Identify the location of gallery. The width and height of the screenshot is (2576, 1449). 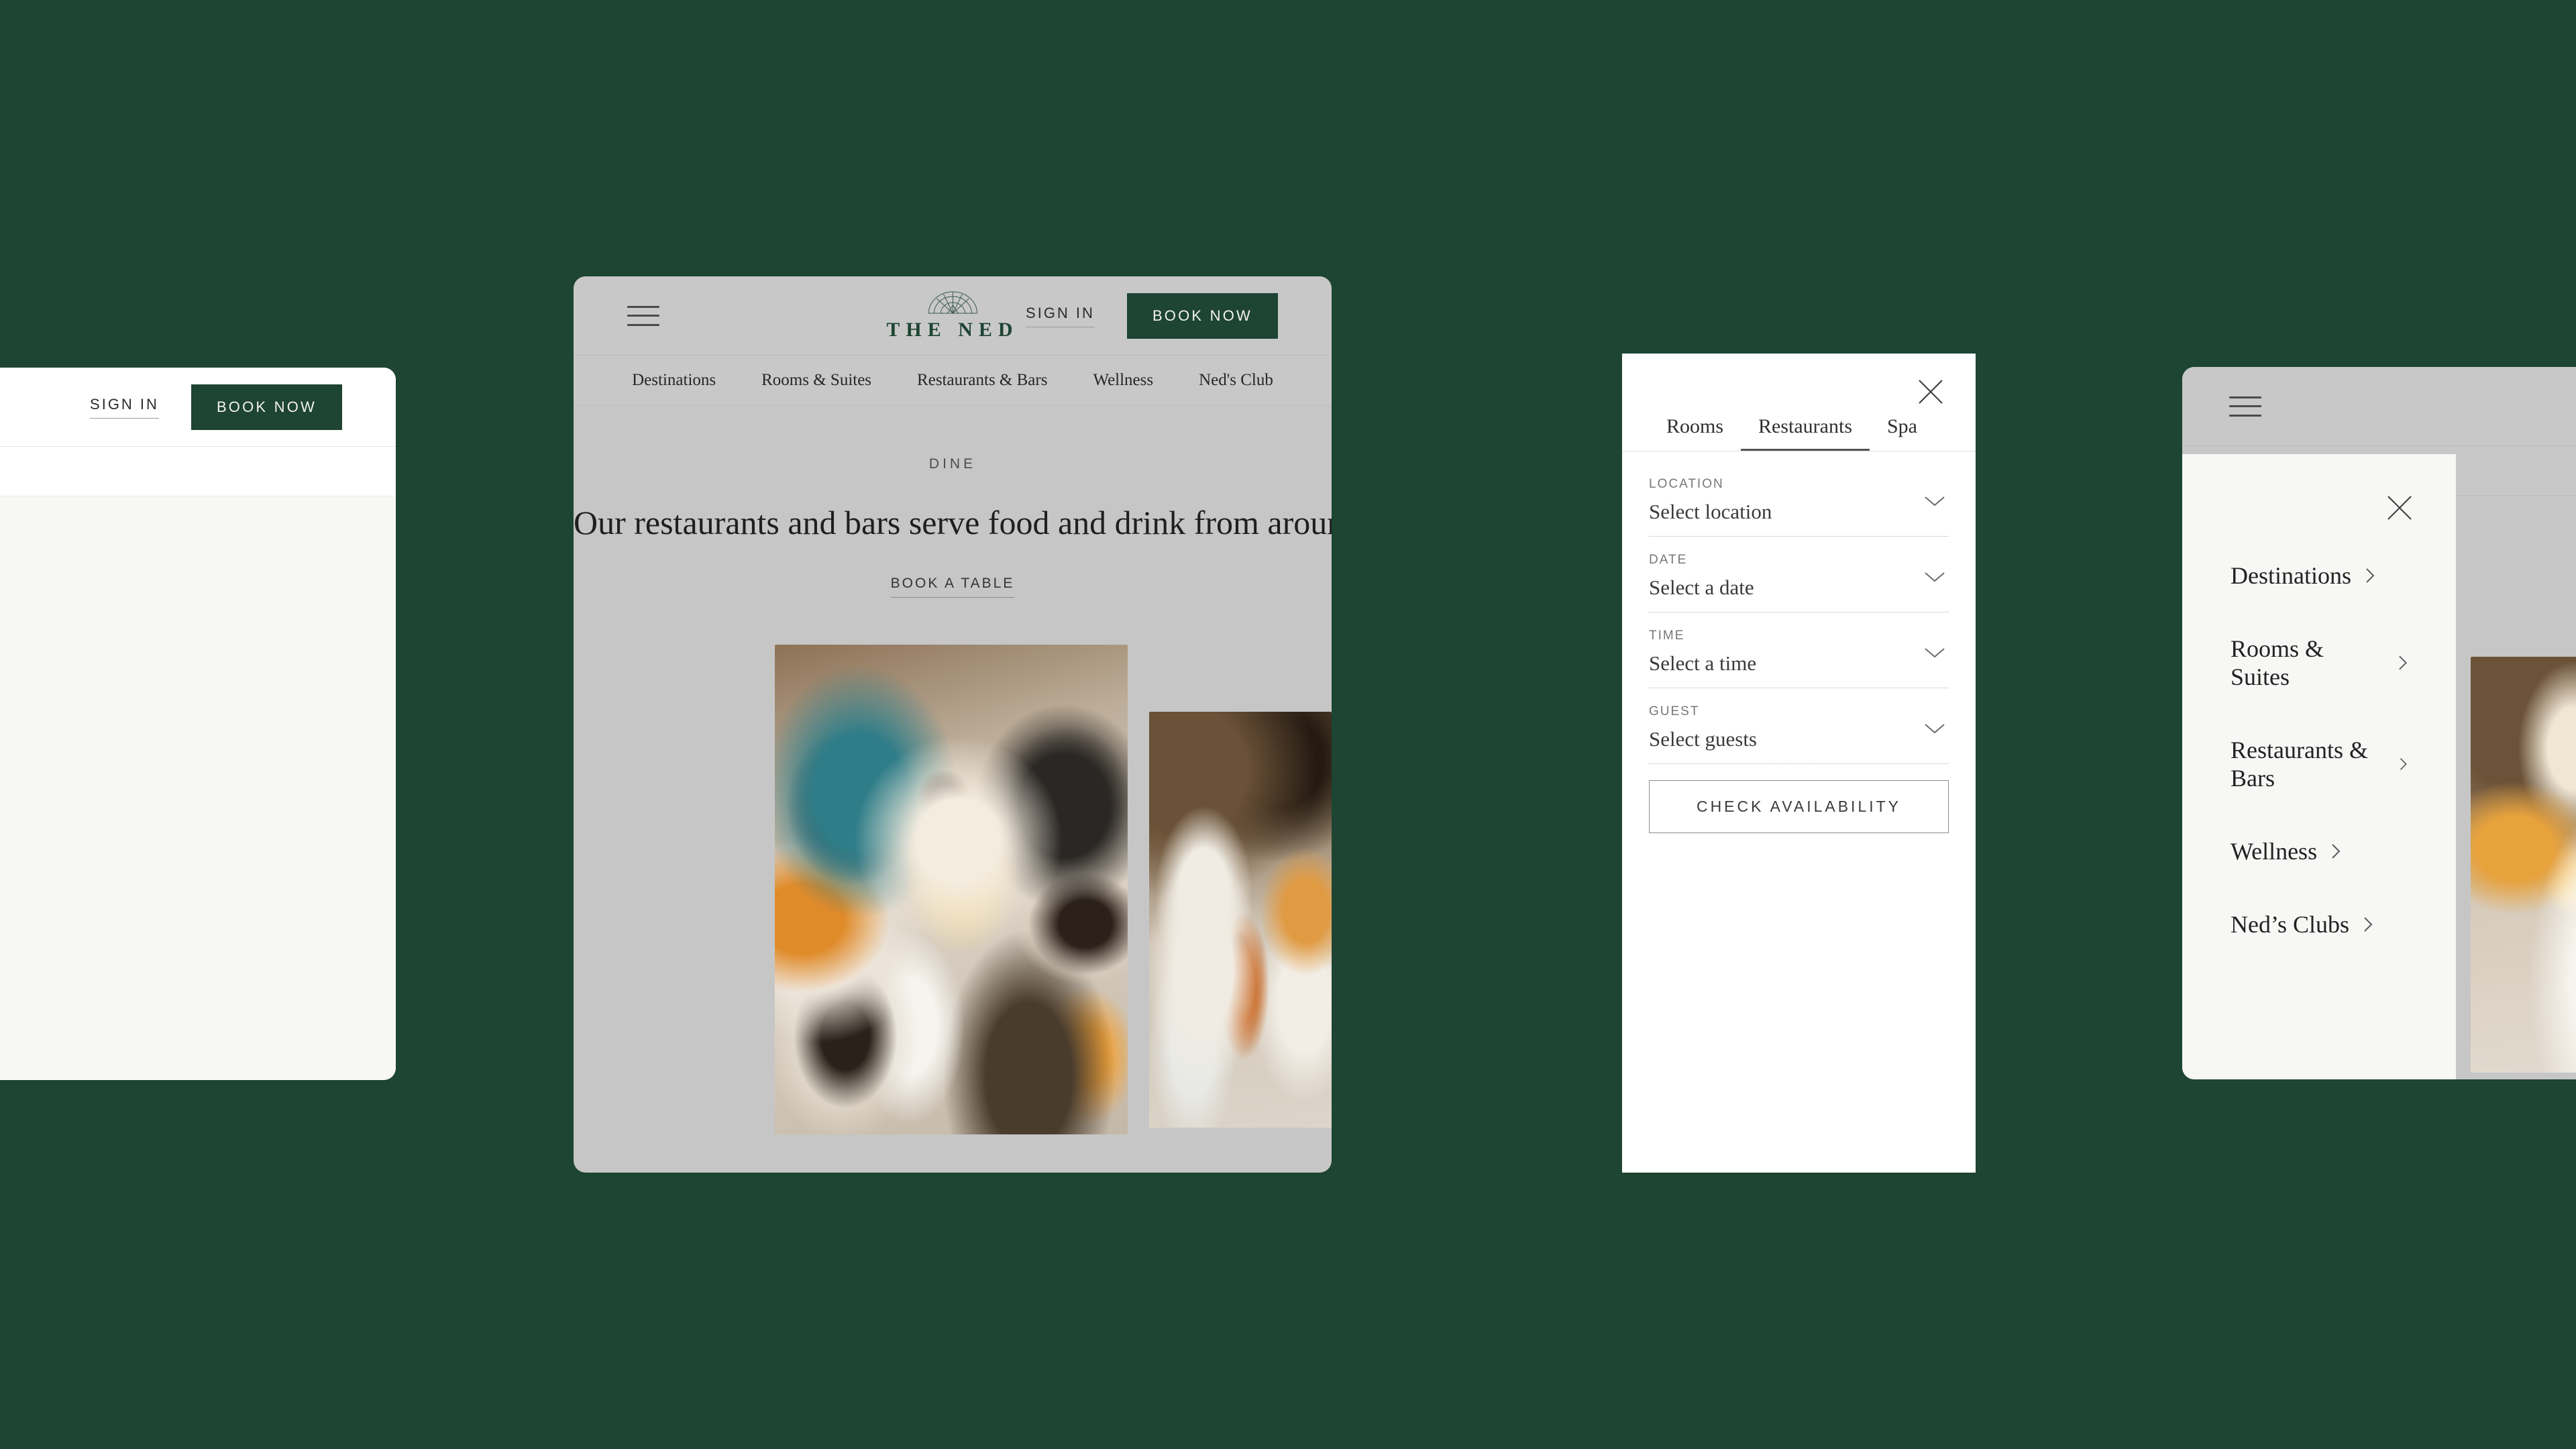
(953, 889).